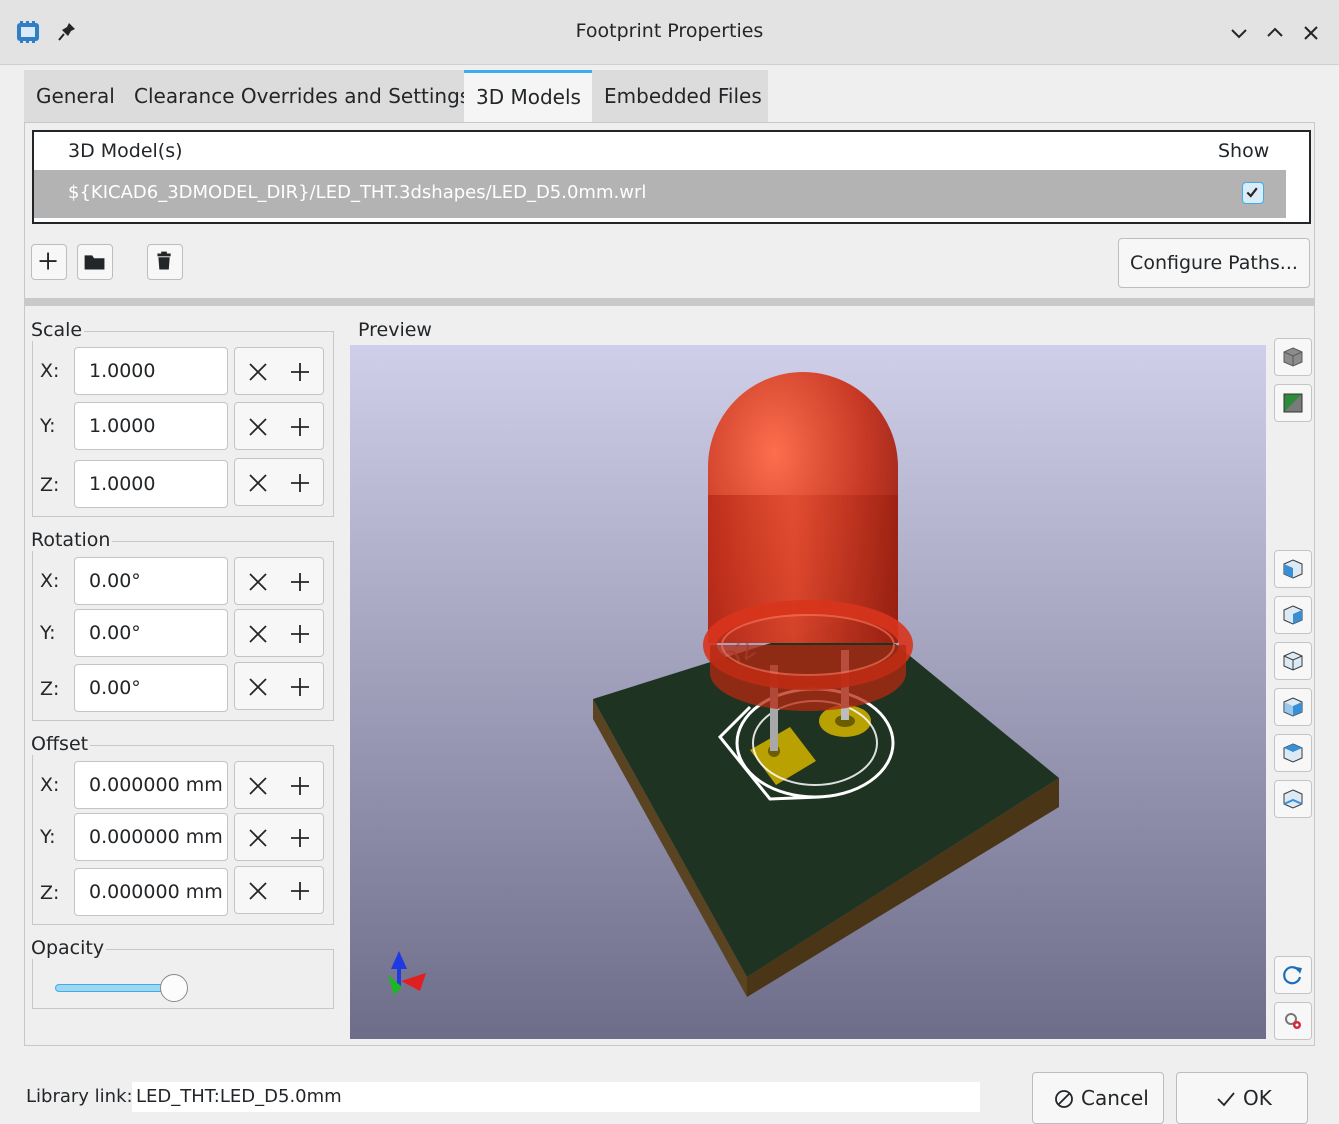  What do you see at coordinates (279, 633) in the screenshot?
I see `rotation-y-spin` at bounding box center [279, 633].